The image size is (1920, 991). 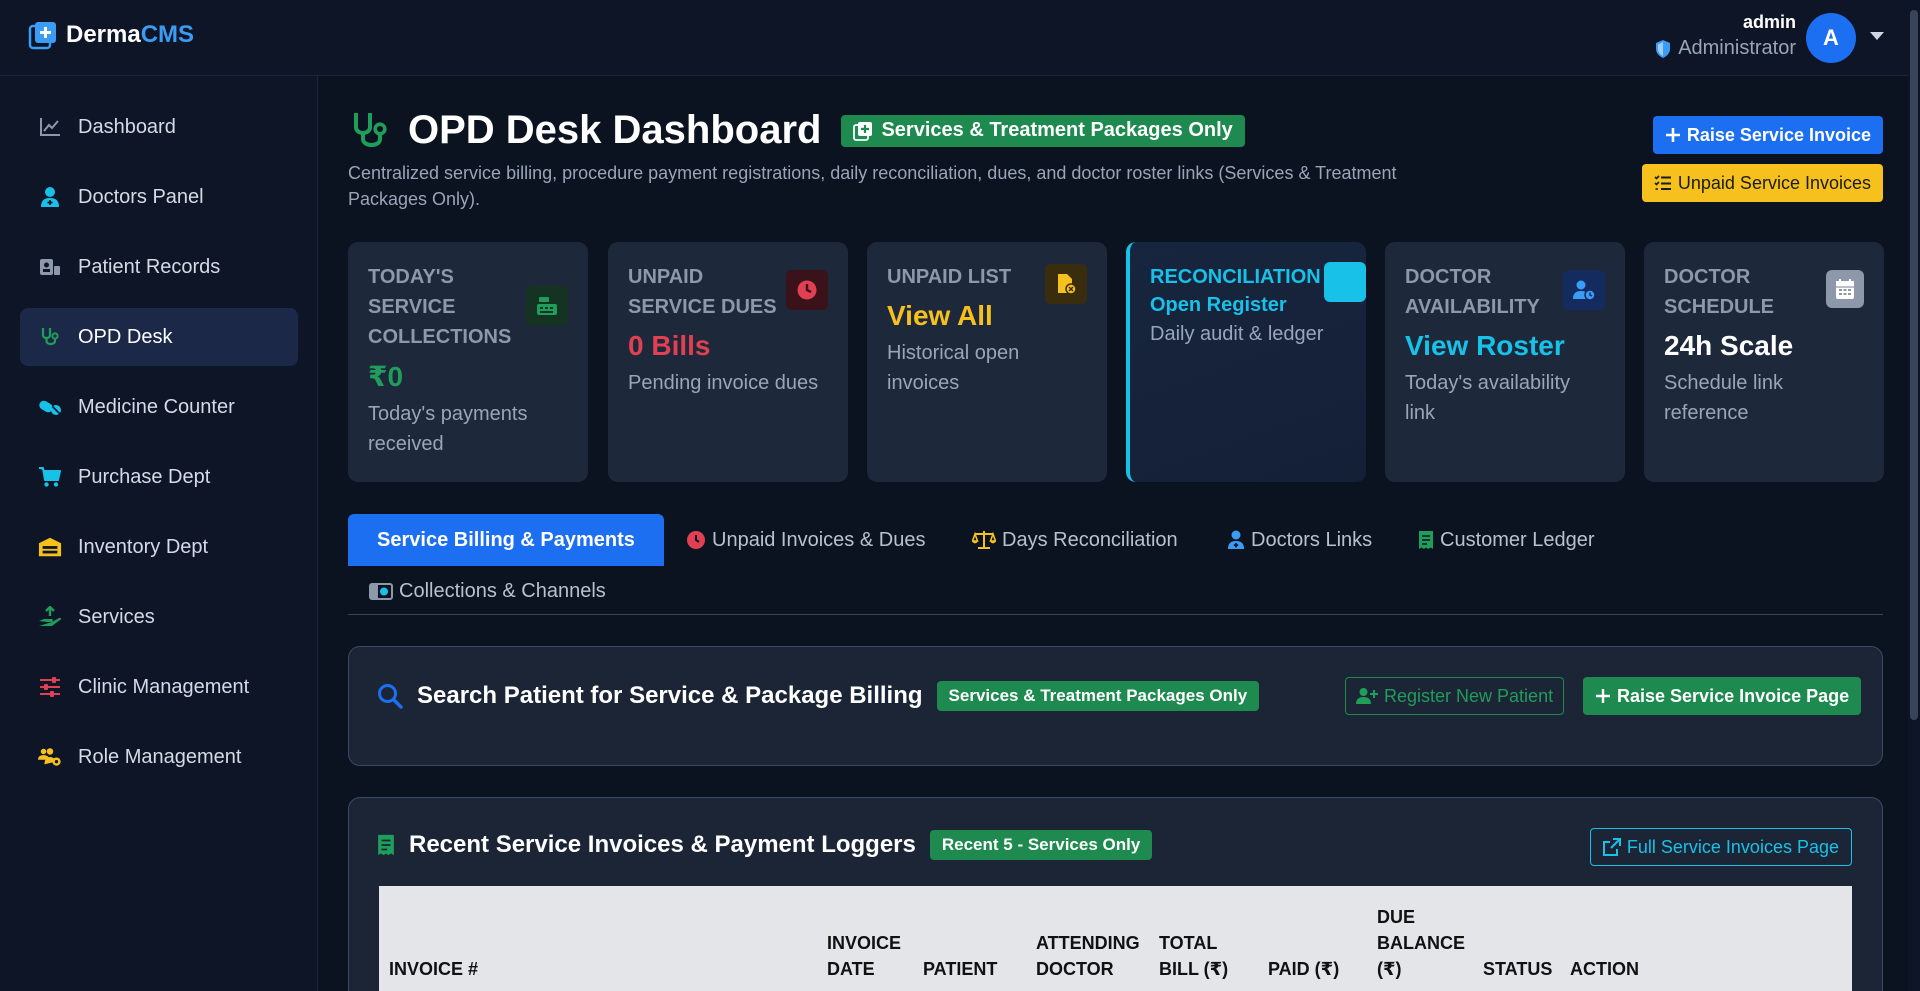 What do you see at coordinates (960, 969) in the screenshot?
I see `column-header: Patient` at bounding box center [960, 969].